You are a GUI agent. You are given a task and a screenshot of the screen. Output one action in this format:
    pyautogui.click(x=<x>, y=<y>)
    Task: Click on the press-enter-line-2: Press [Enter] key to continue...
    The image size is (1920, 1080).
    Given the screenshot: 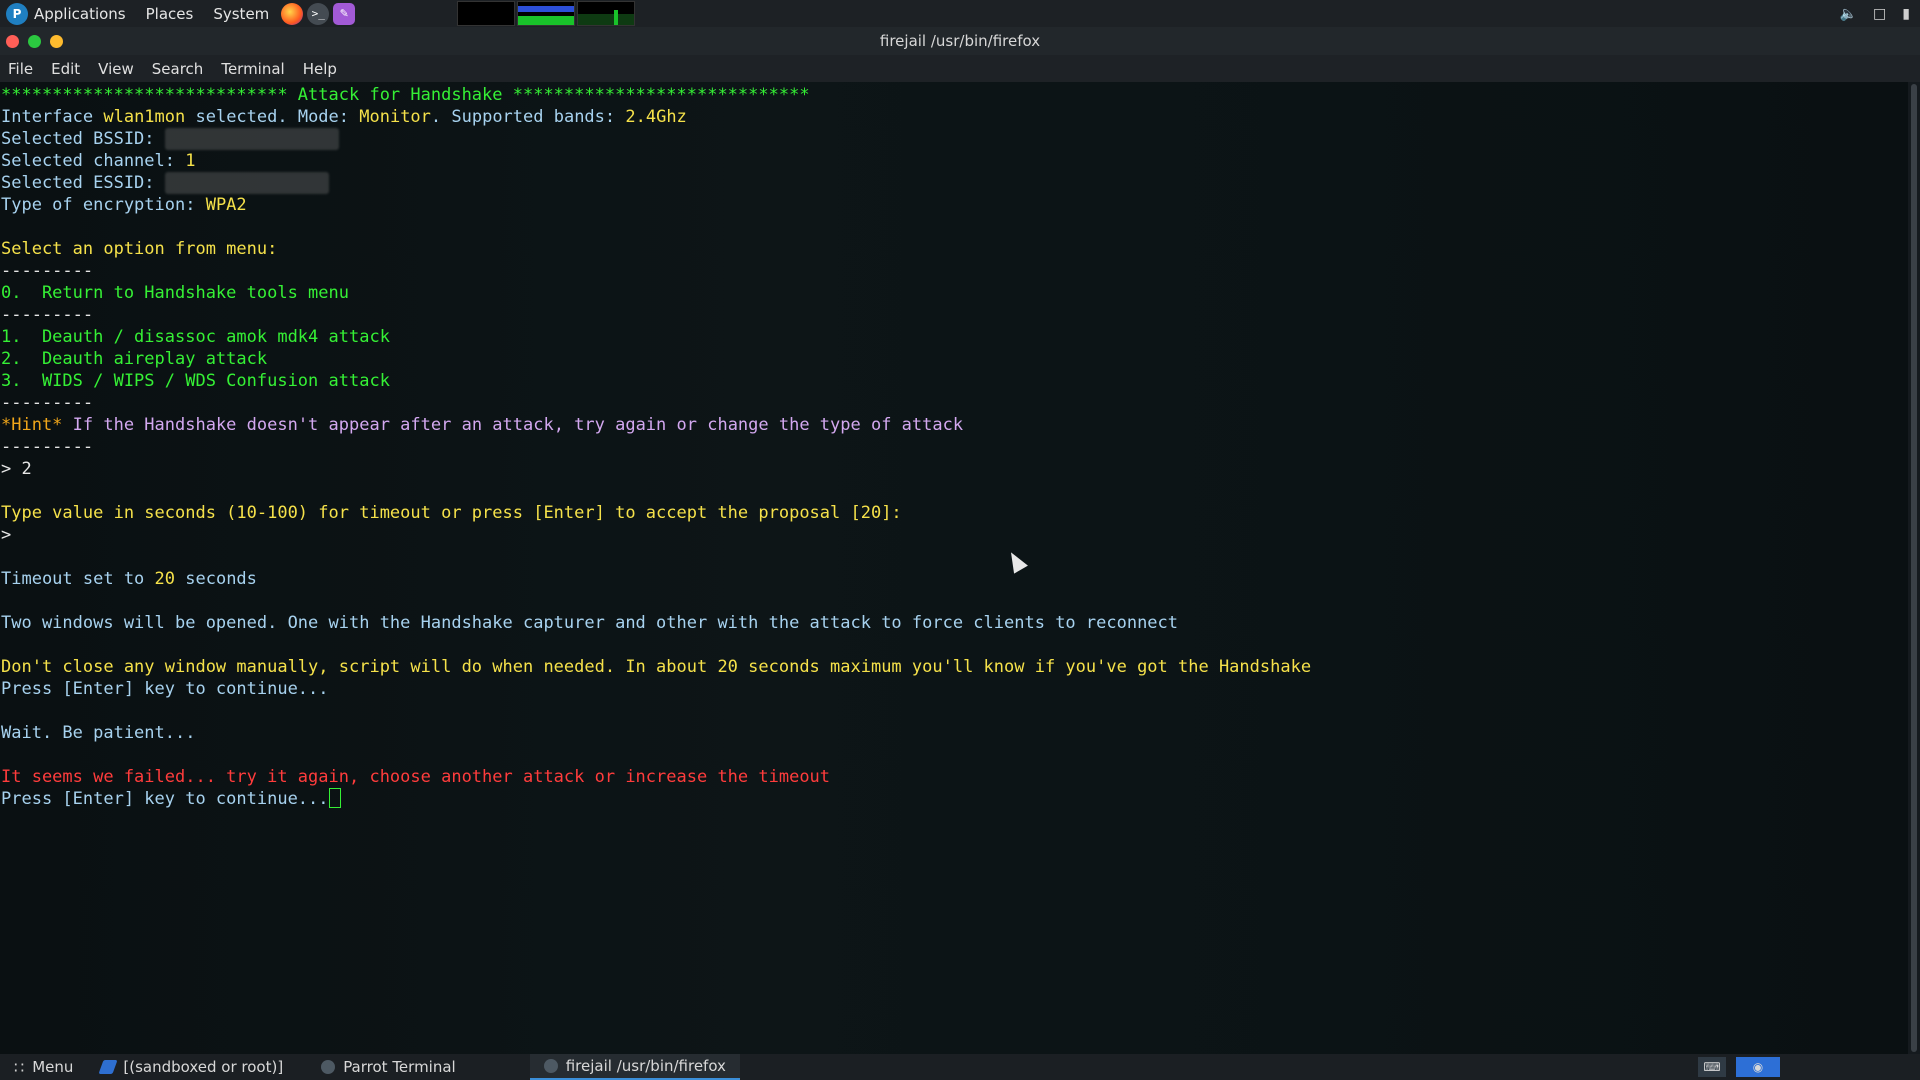 What is the action you would take?
    pyautogui.click(x=954, y=799)
    